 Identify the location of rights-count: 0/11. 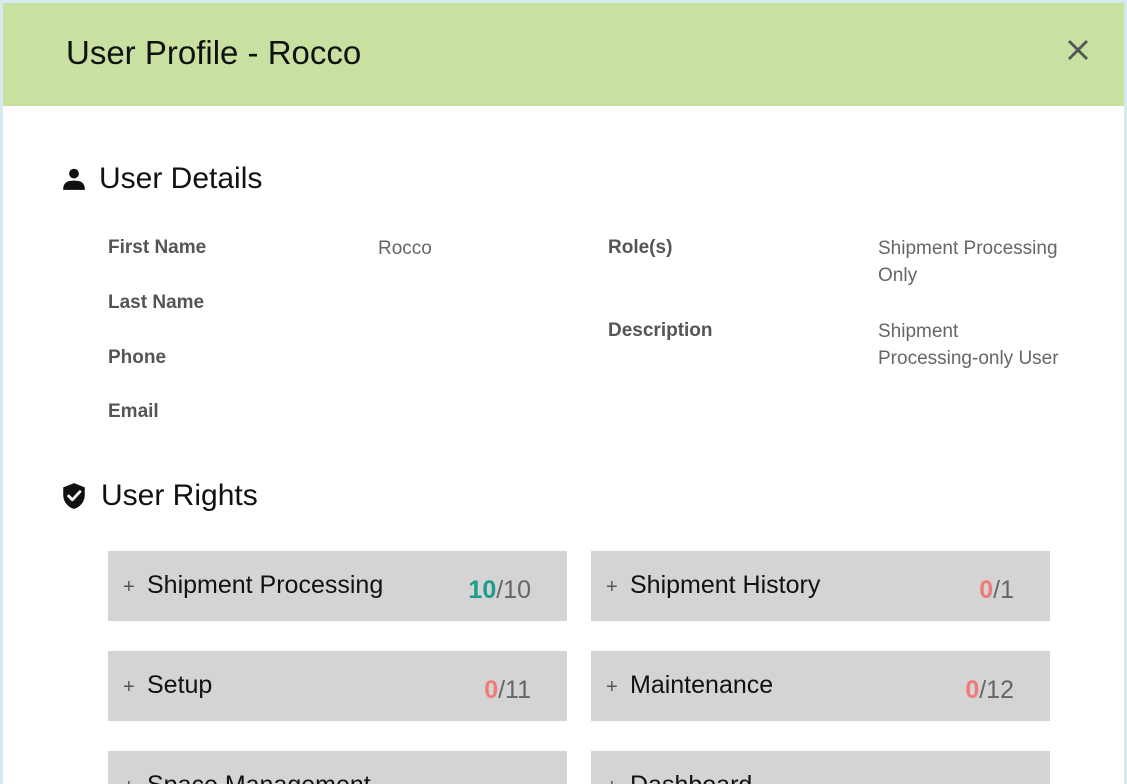
(507, 690).